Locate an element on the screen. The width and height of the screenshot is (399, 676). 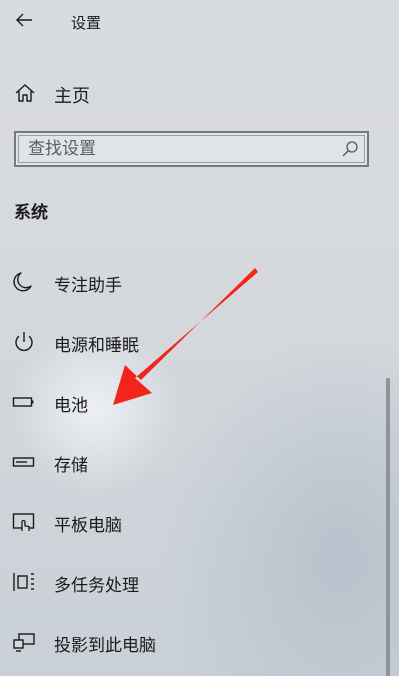
back-arrow-icon is located at coordinates (24, 20).